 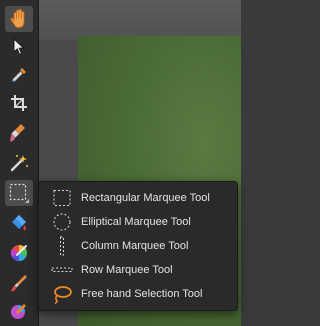 I want to click on gradient-tool-button, so click(x=19, y=311).